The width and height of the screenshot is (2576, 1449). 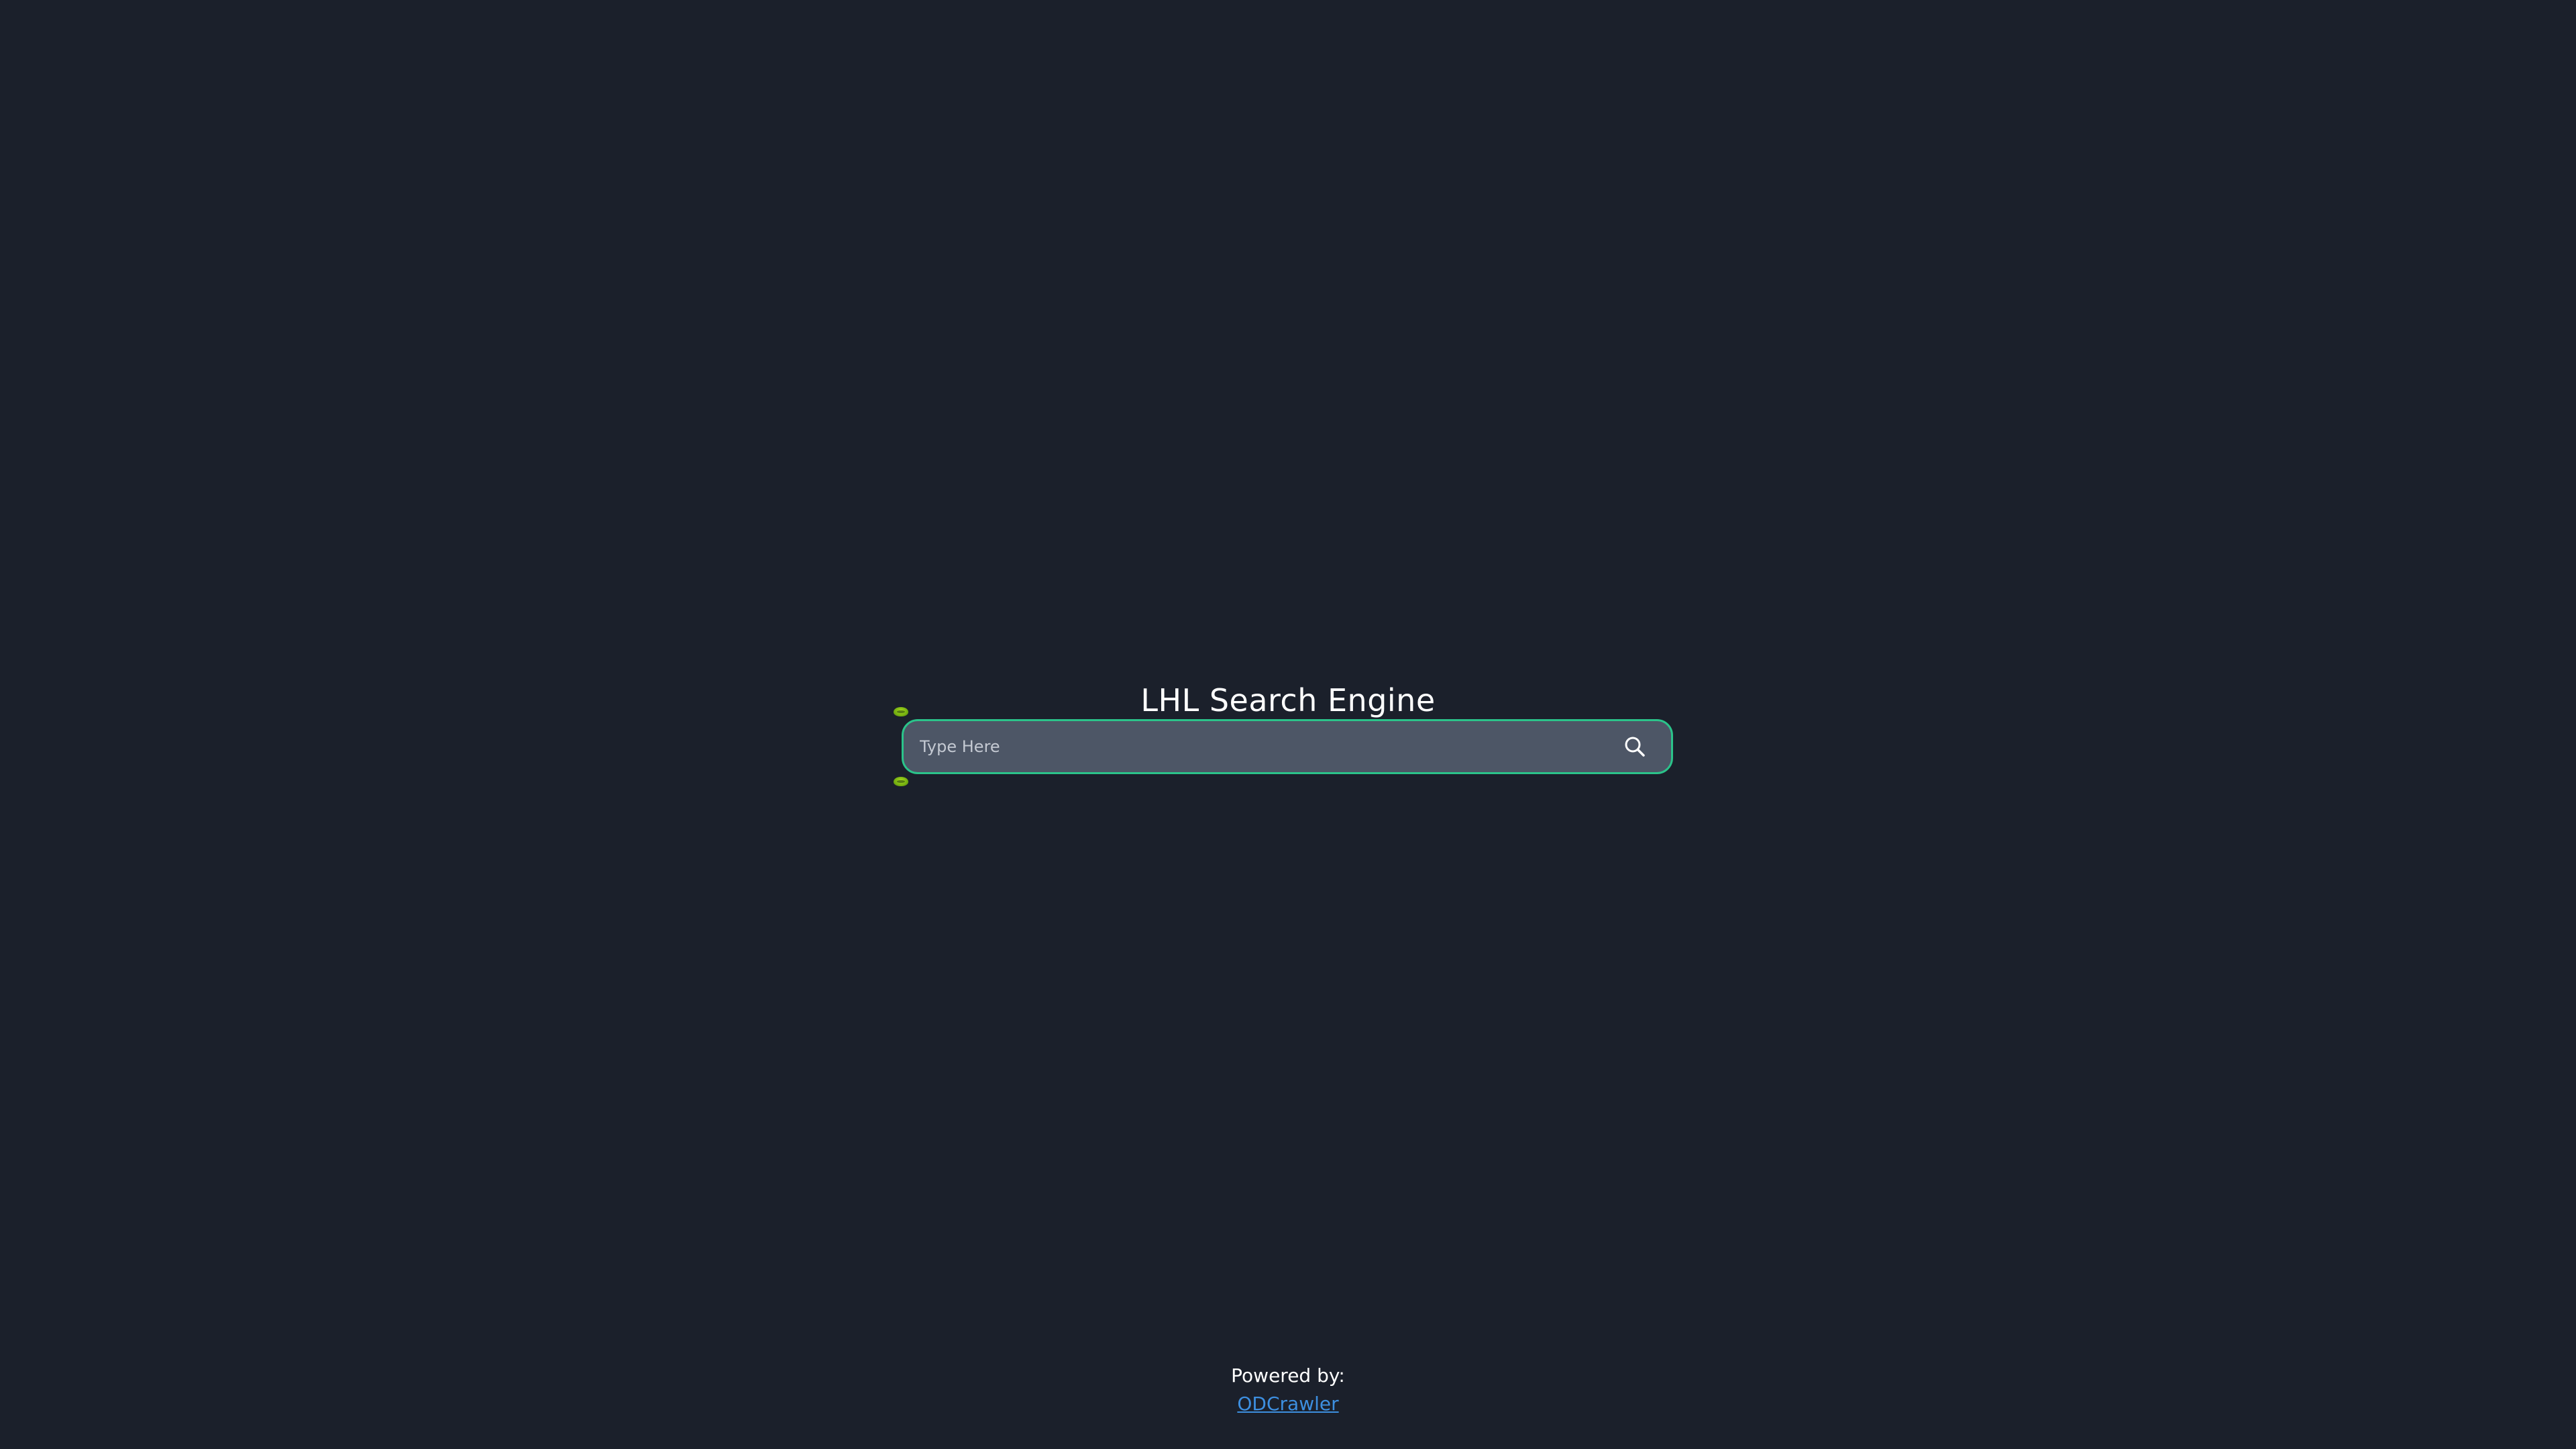 What do you see at coordinates (901, 781) in the screenshot?
I see `input-focus-marker-bottom` at bounding box center [901, 781].